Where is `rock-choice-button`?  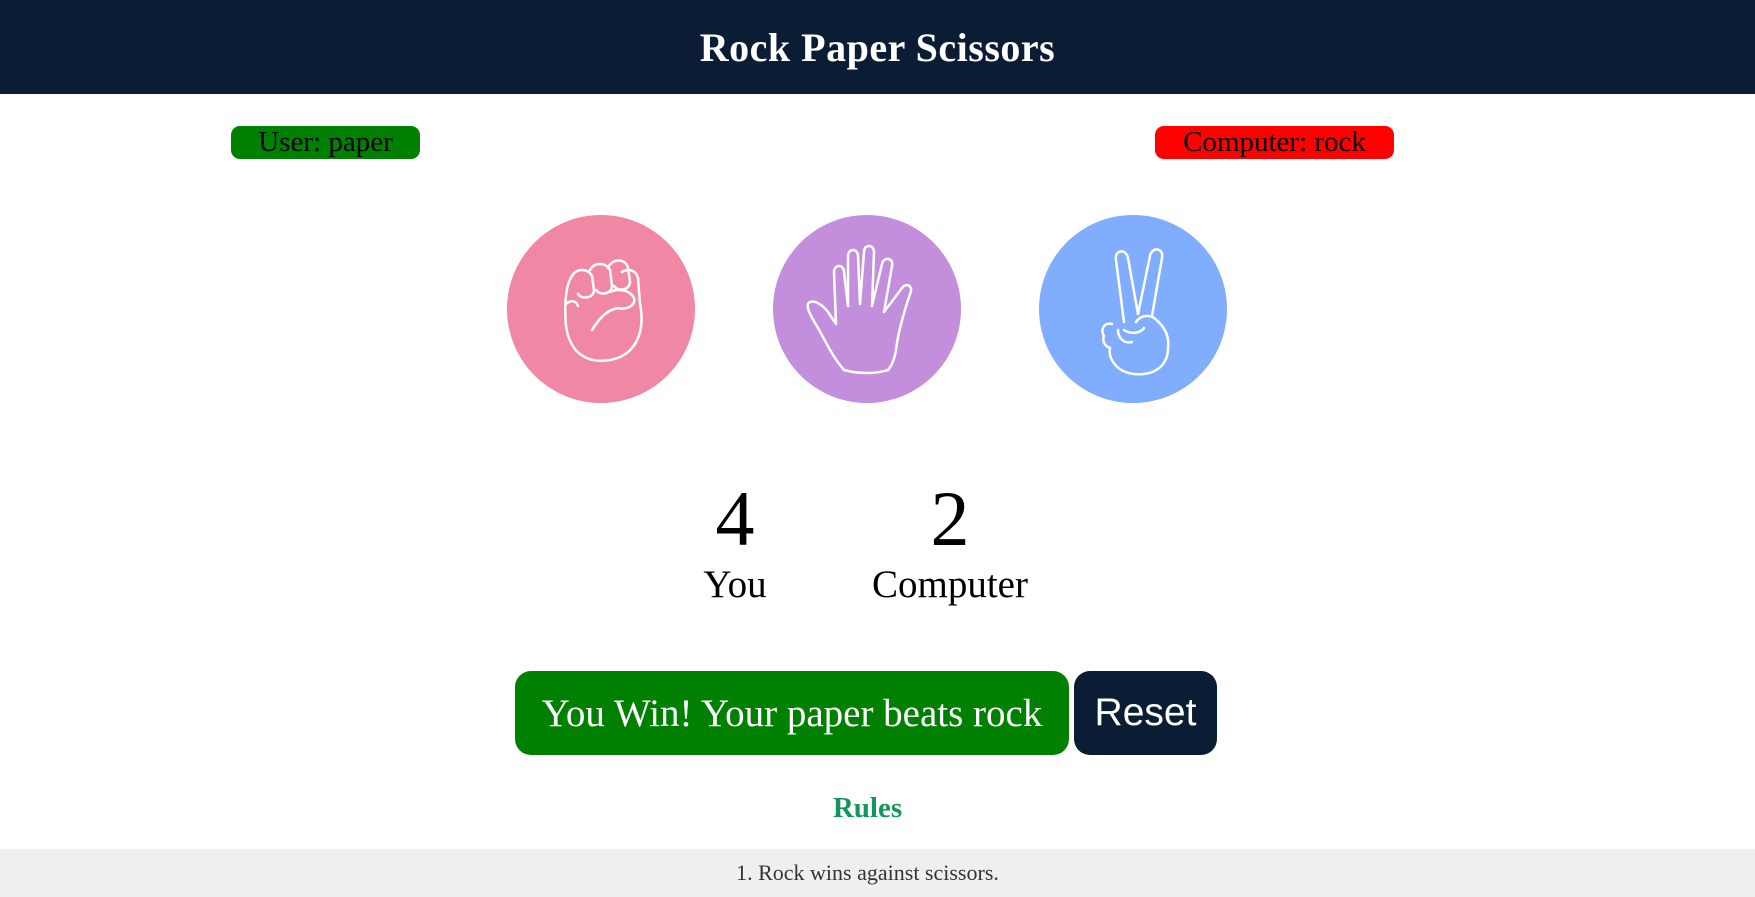
rock-choice-button is located at coordinates (601, 309).